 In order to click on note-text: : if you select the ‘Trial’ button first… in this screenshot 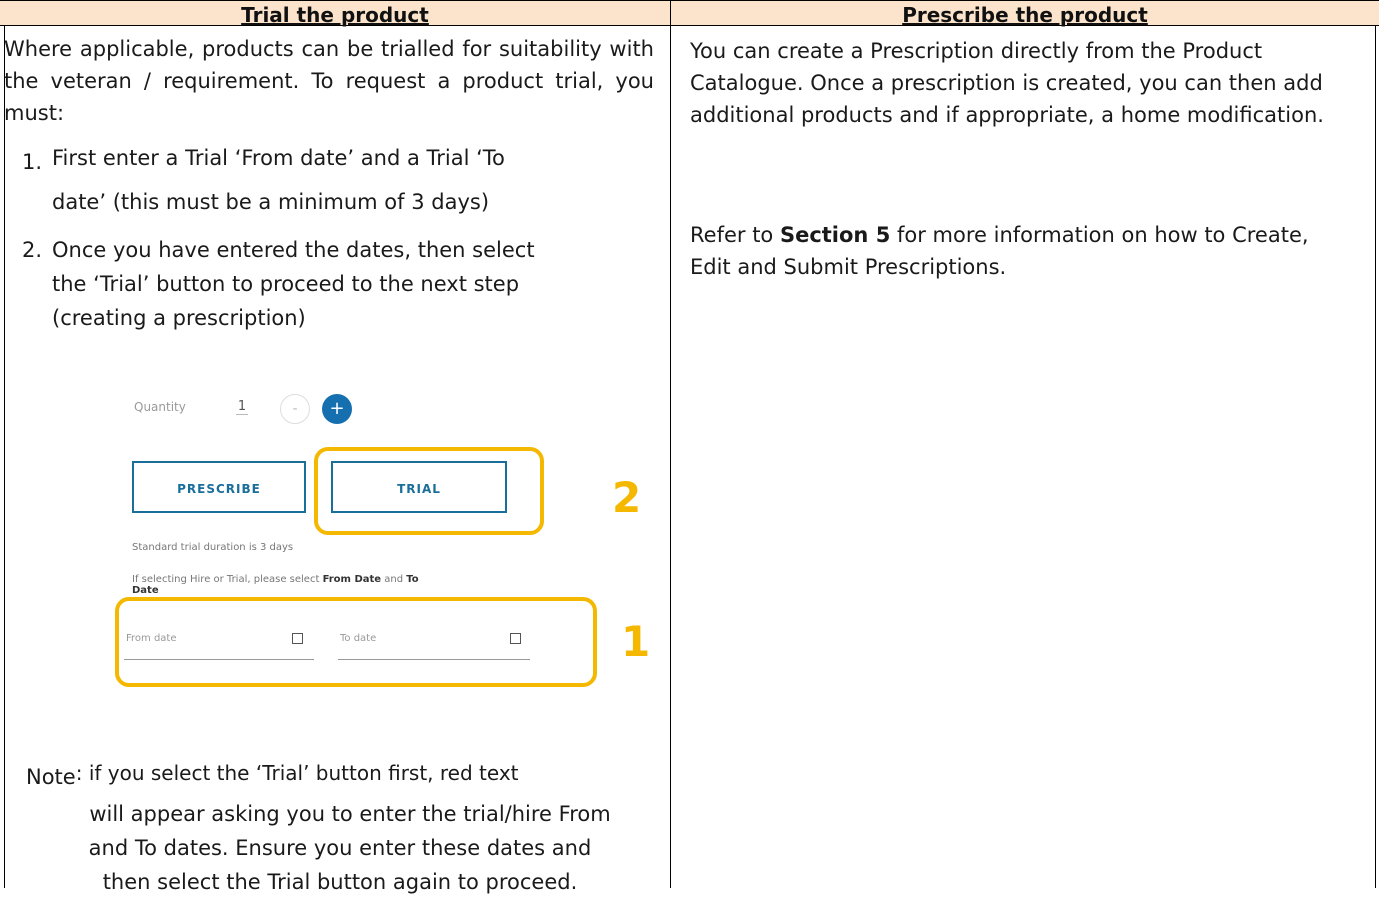, I will do `click(297, 773)`.